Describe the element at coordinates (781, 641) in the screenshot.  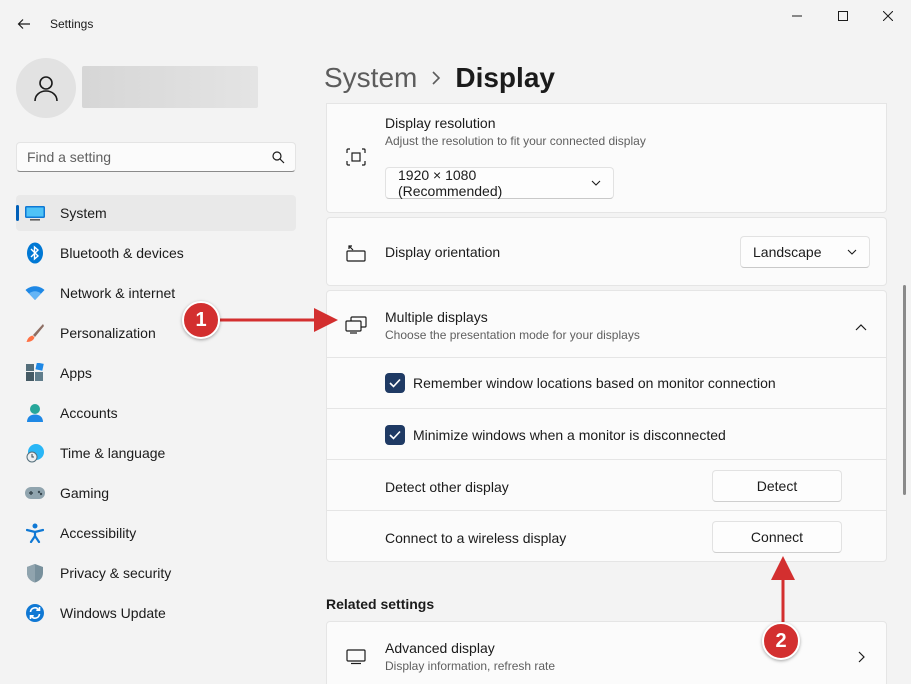
I see `annotation-badge-2: 2` at that location.